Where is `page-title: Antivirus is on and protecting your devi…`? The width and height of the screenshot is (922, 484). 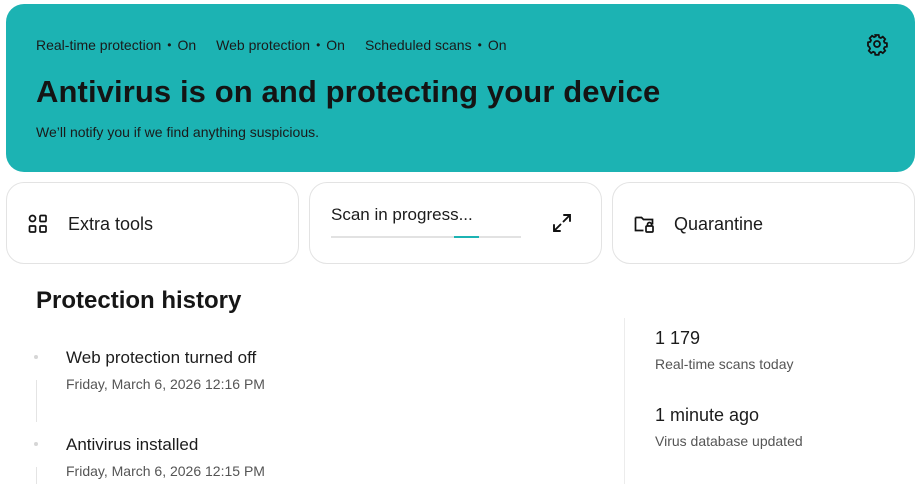 page-title: Antivirus is on and protecting your devi… is located at coordinates (348, 91).